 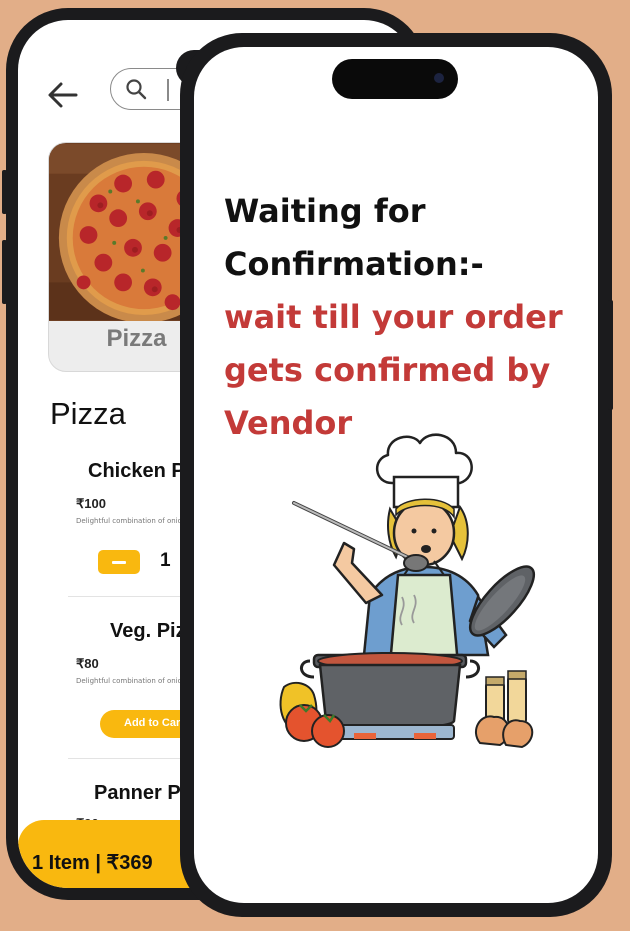 What do you see at coordinates (63, 95) in the screenshot?
I see `back-arrow-icon` at bounding box center [63, 95].